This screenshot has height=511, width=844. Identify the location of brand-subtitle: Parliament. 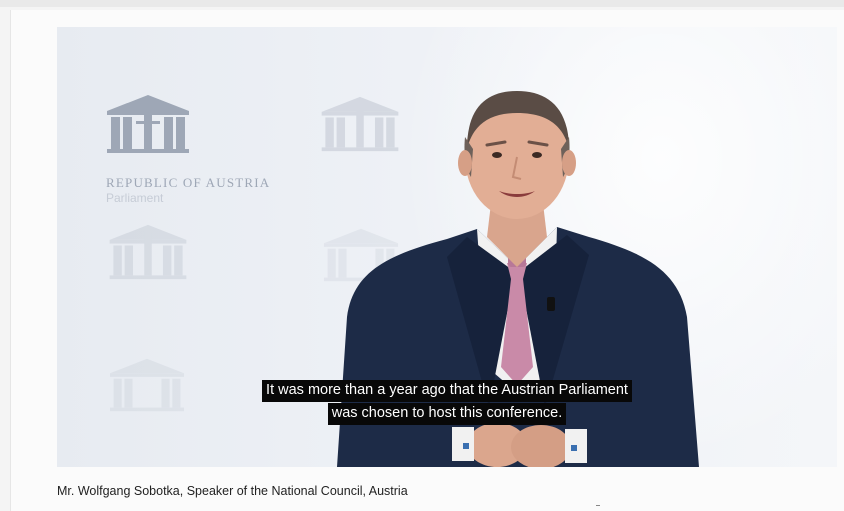
(135, 198).